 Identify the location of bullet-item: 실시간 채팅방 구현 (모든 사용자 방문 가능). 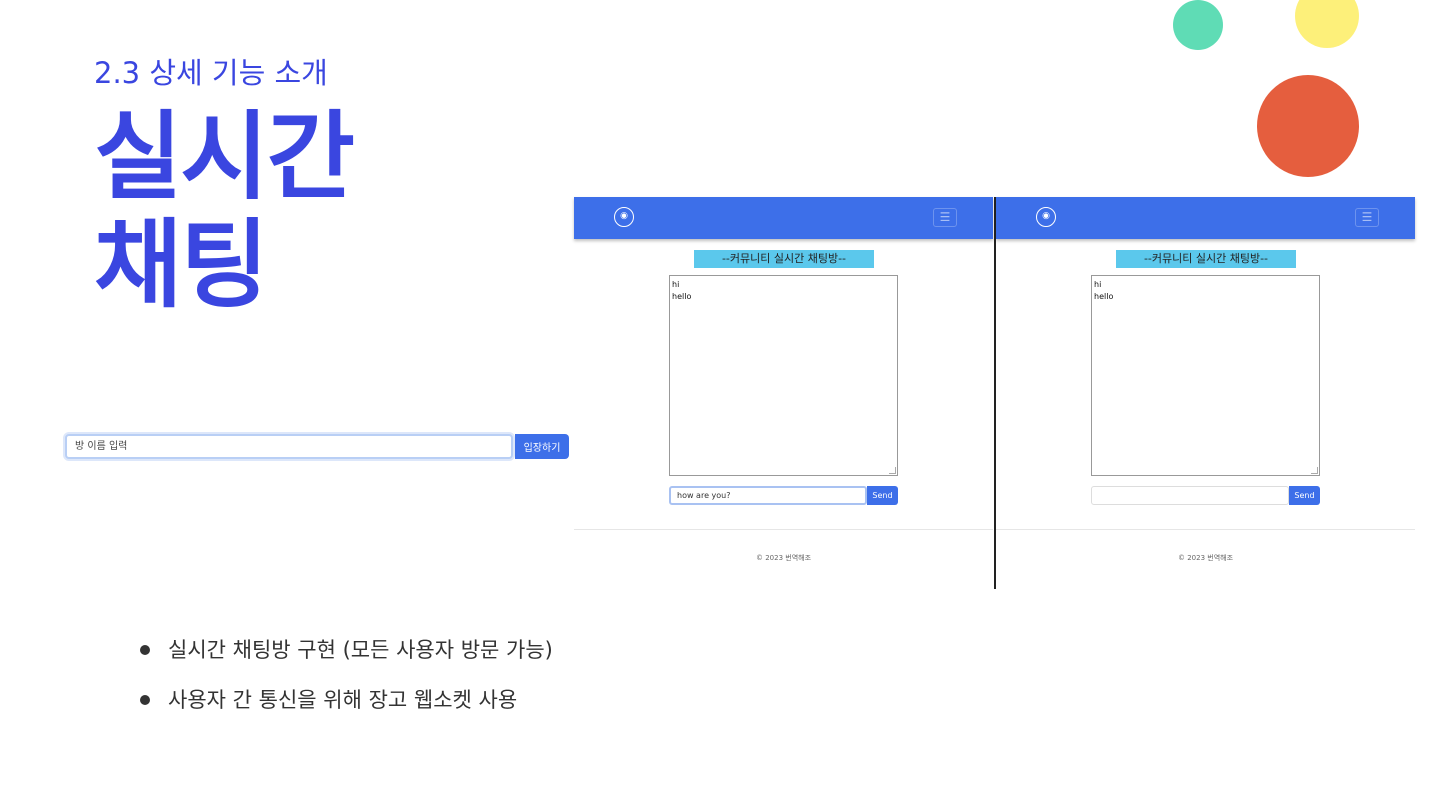
(346, 659).